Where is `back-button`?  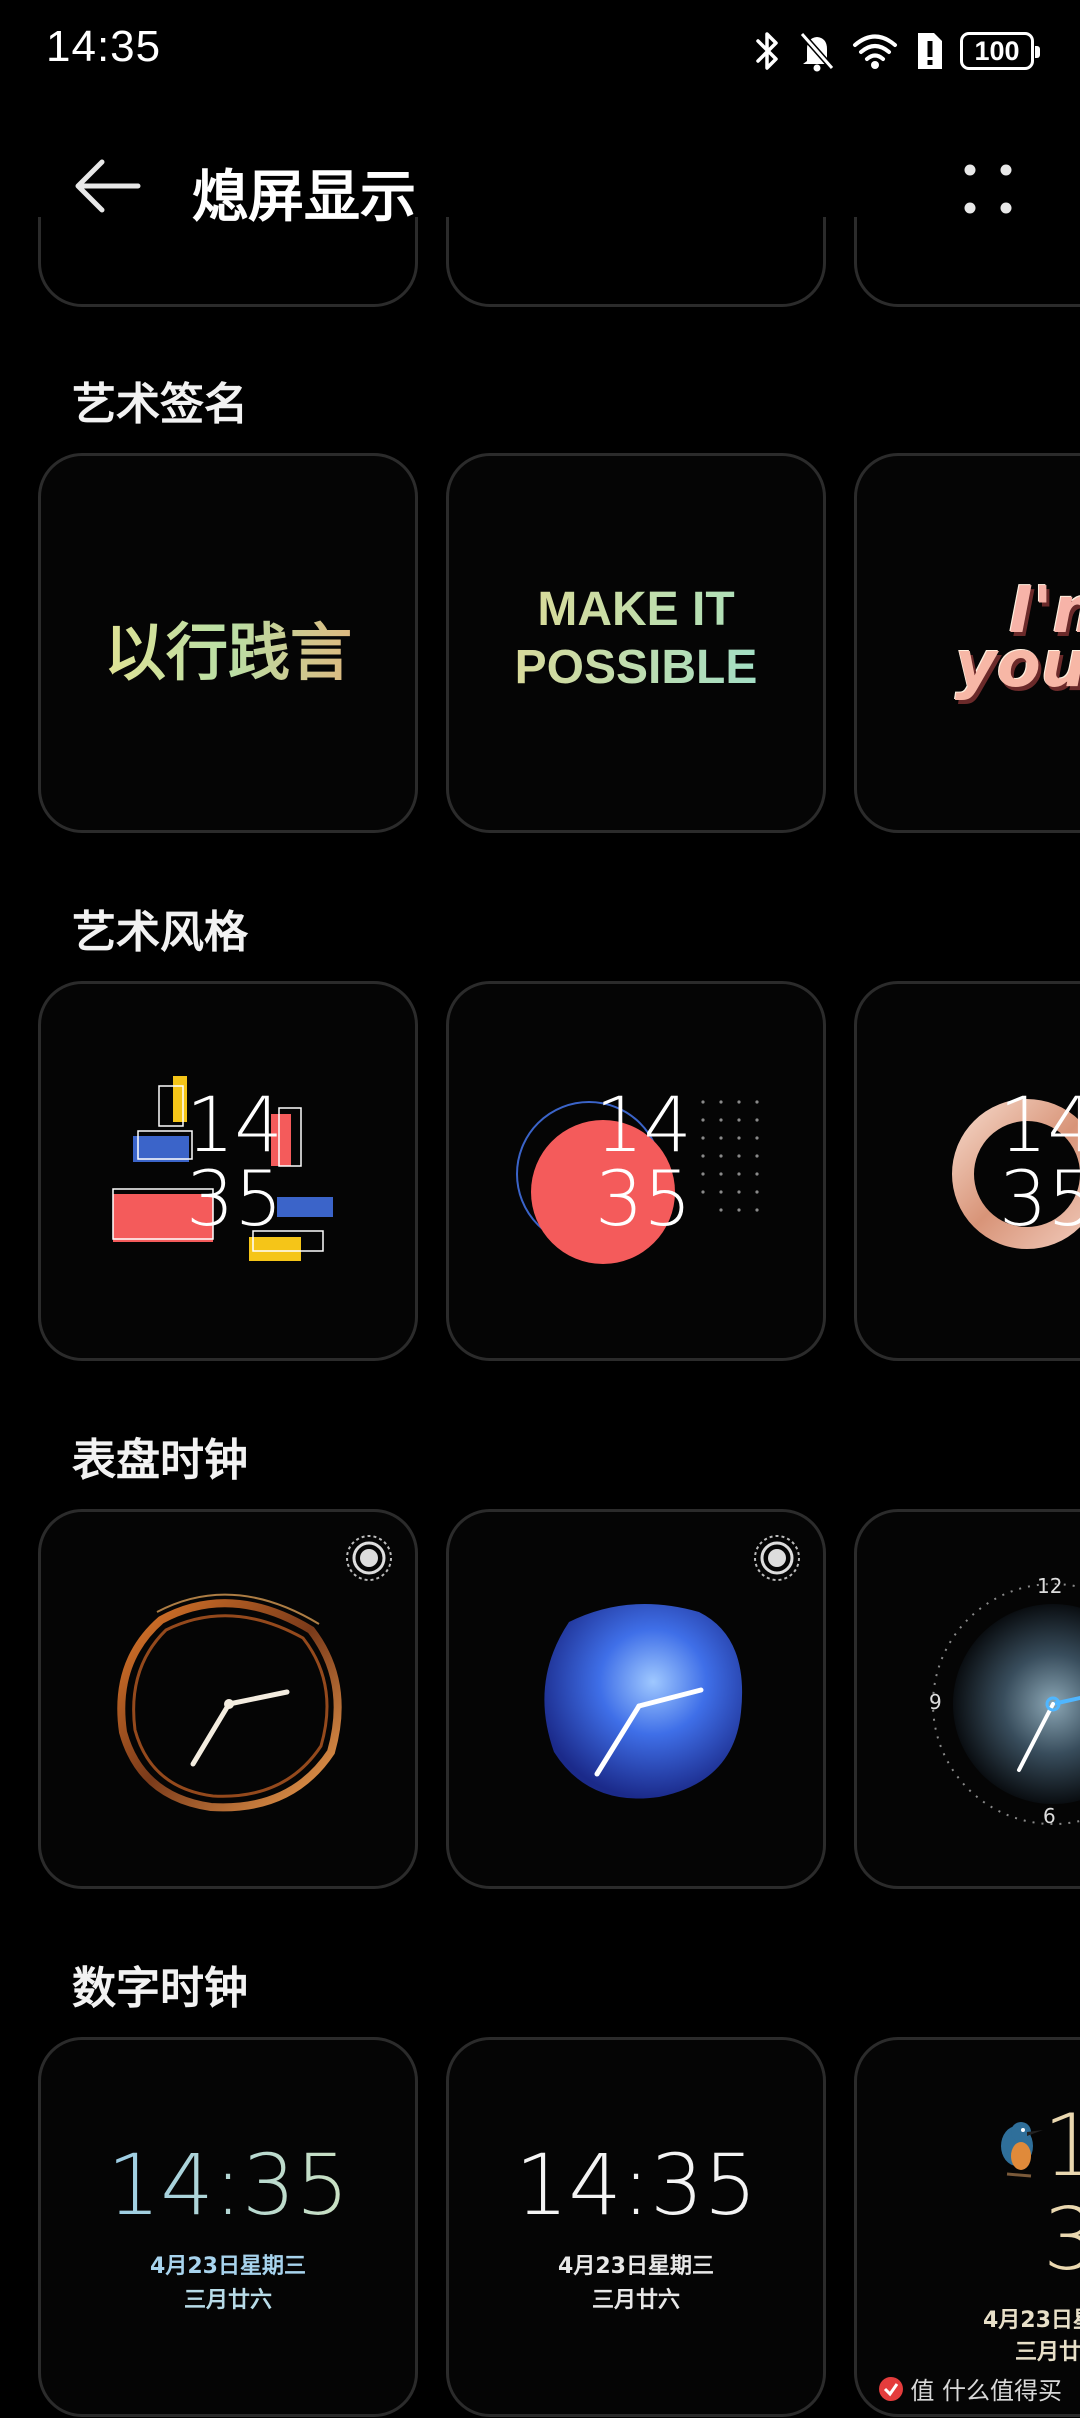
back-button is located at coordinates (104, 188).